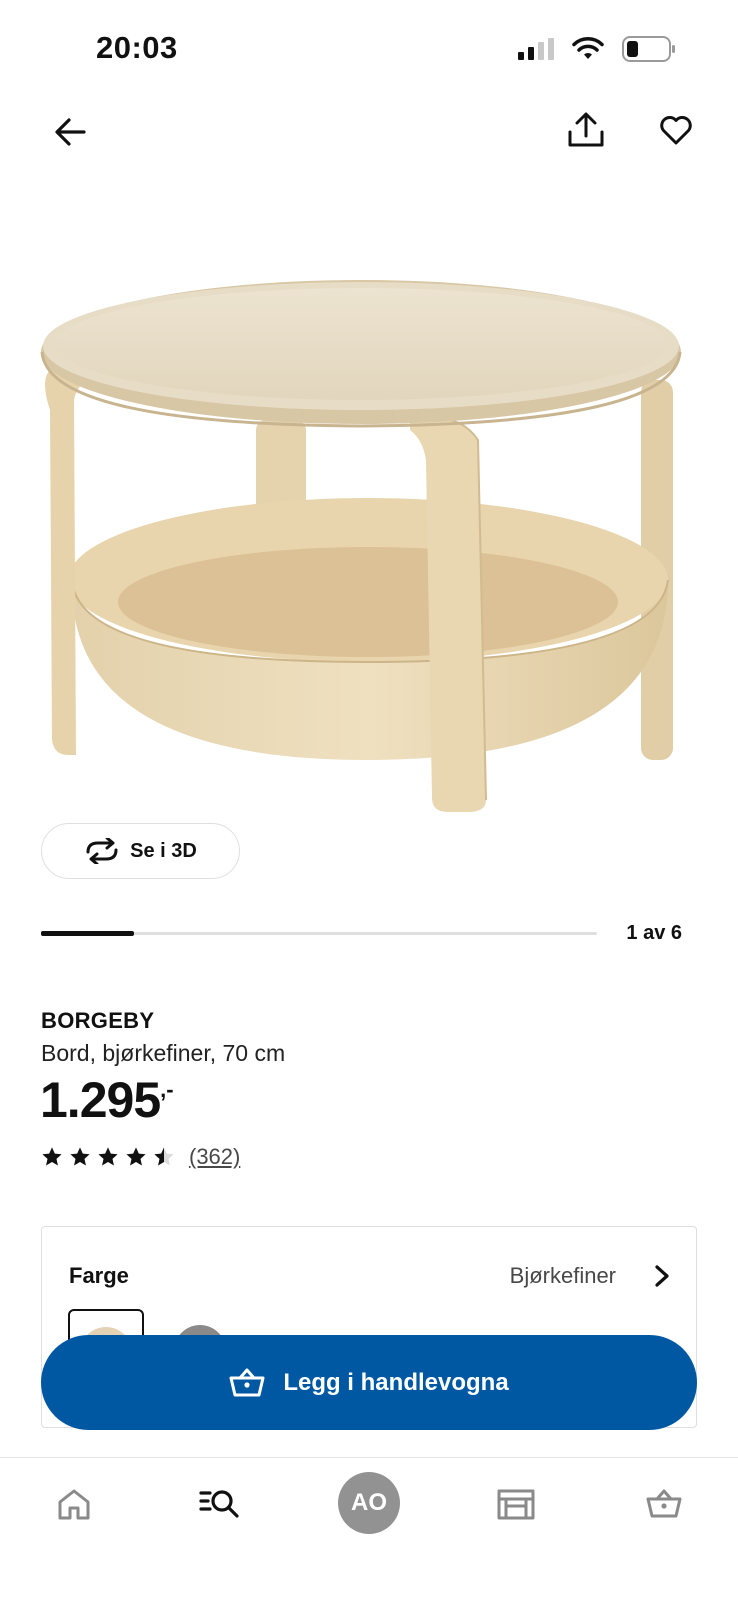  What do you see at coordinates (319, 933) in the screenshot?
I see `gallery-progress-bar` at bounding box center [319, 933].